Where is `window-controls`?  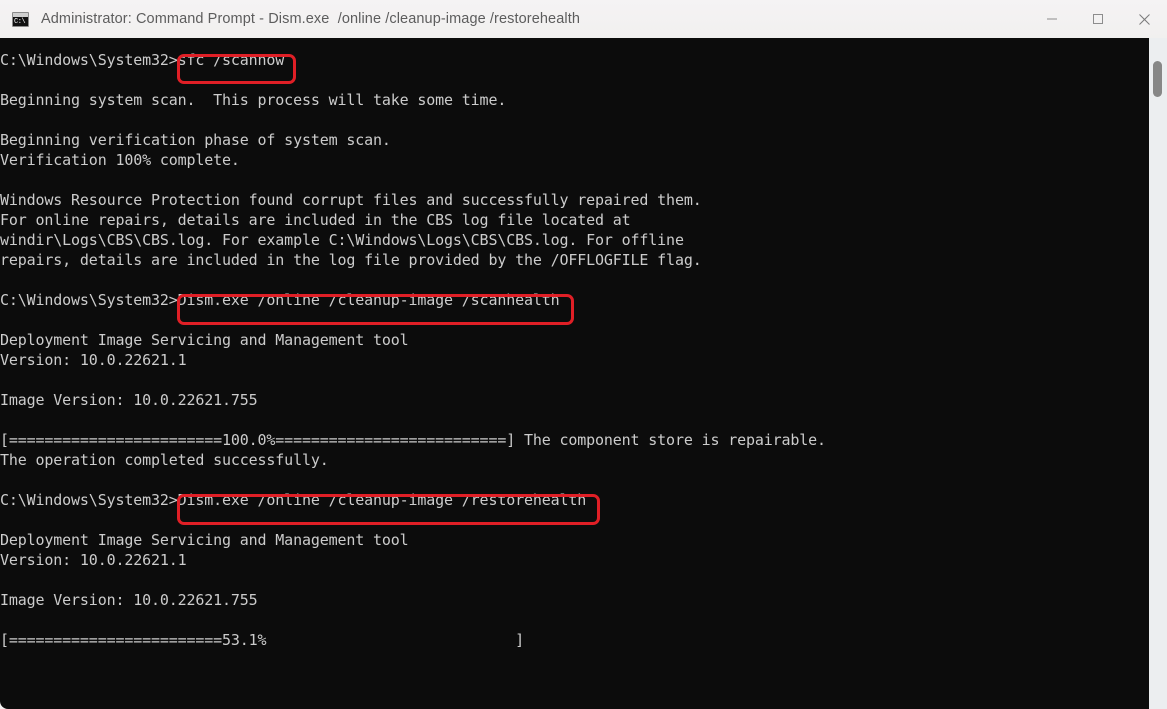
window-controls is located at coordinates (1098, 19).